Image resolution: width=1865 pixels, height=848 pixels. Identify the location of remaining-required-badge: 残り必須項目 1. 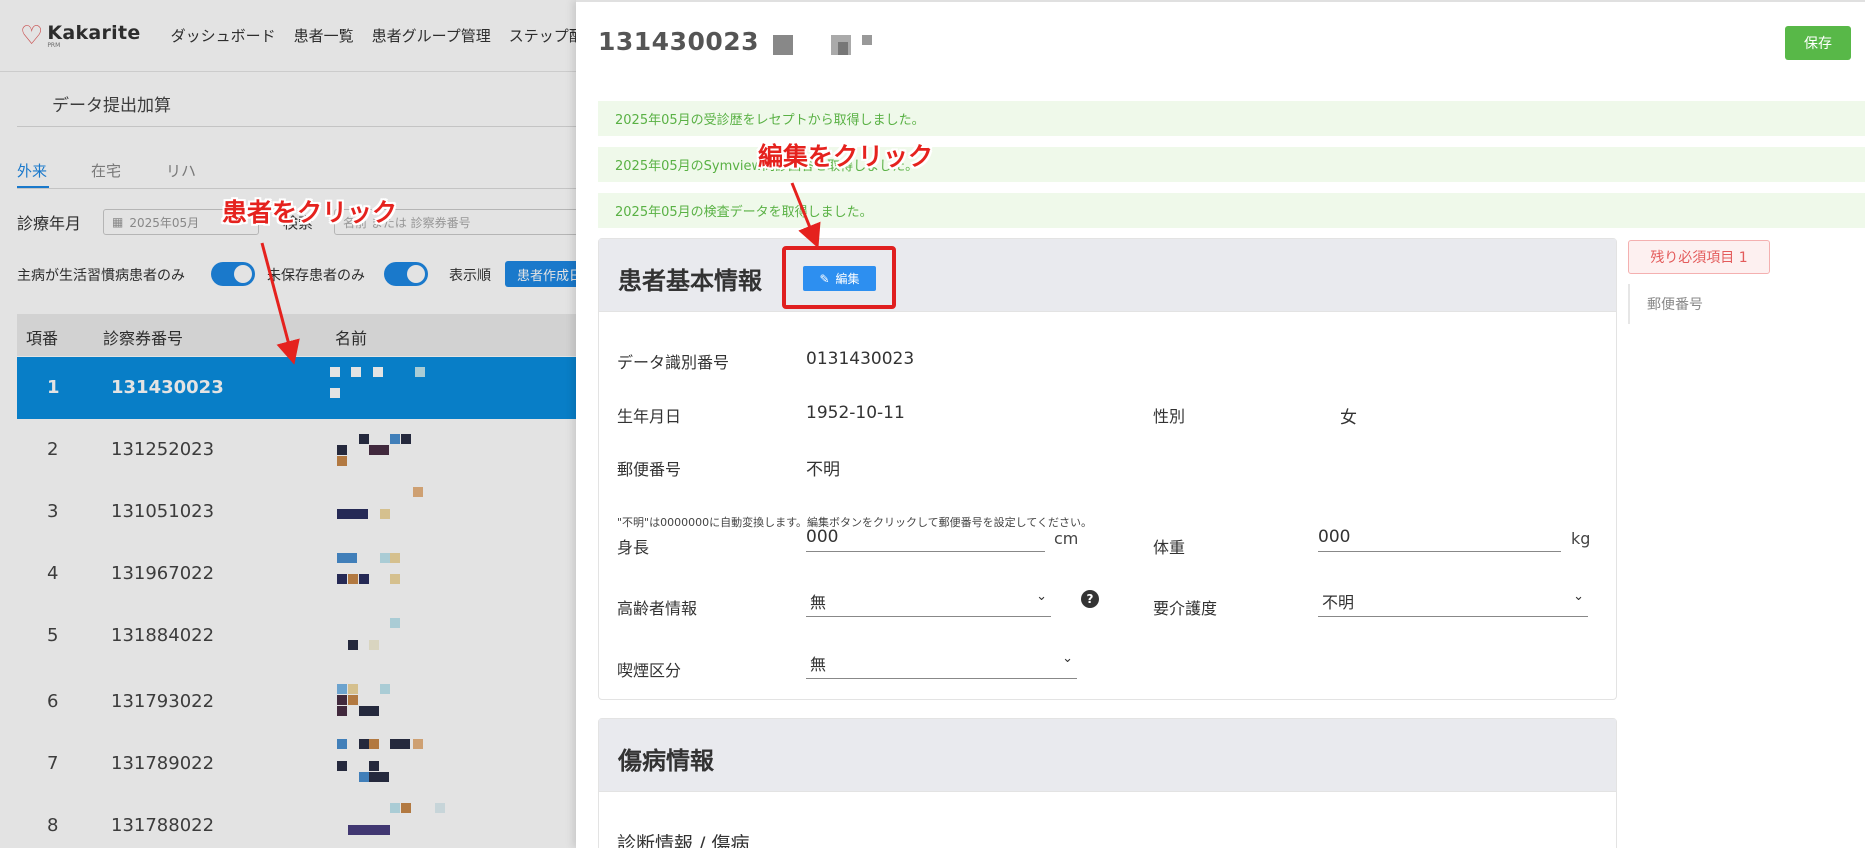
(1699, 257).